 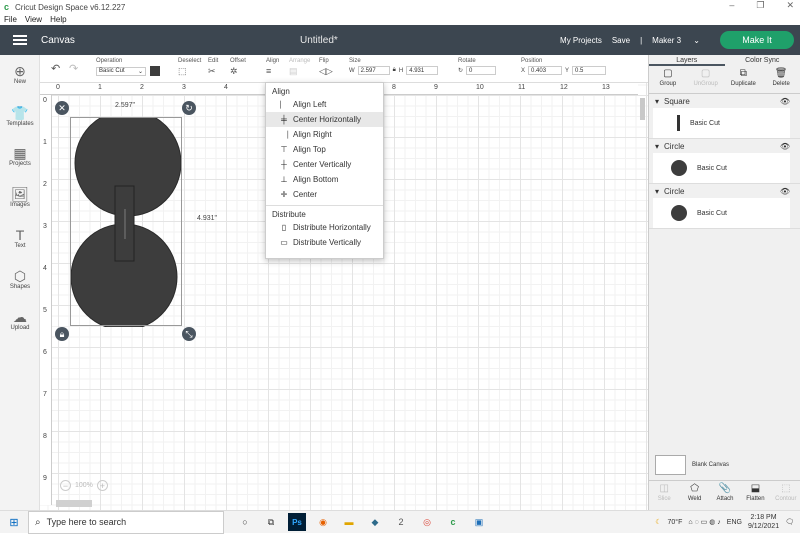 I want to click on document-title: Untitled*, so click(x=319, y=40).